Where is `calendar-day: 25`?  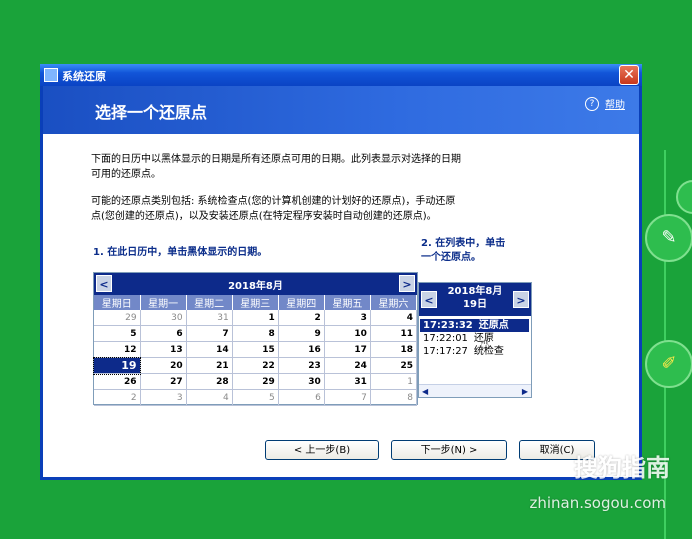 calendar-day: 25 is located at coordinates (394, 365).